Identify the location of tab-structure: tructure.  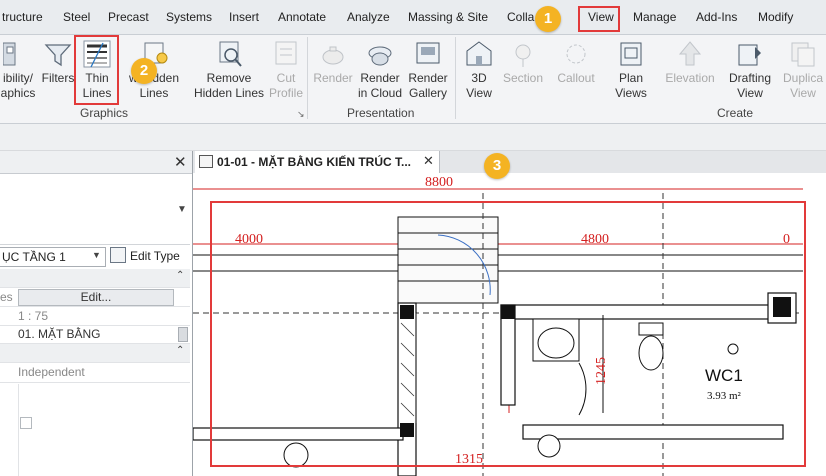
(22, 17).